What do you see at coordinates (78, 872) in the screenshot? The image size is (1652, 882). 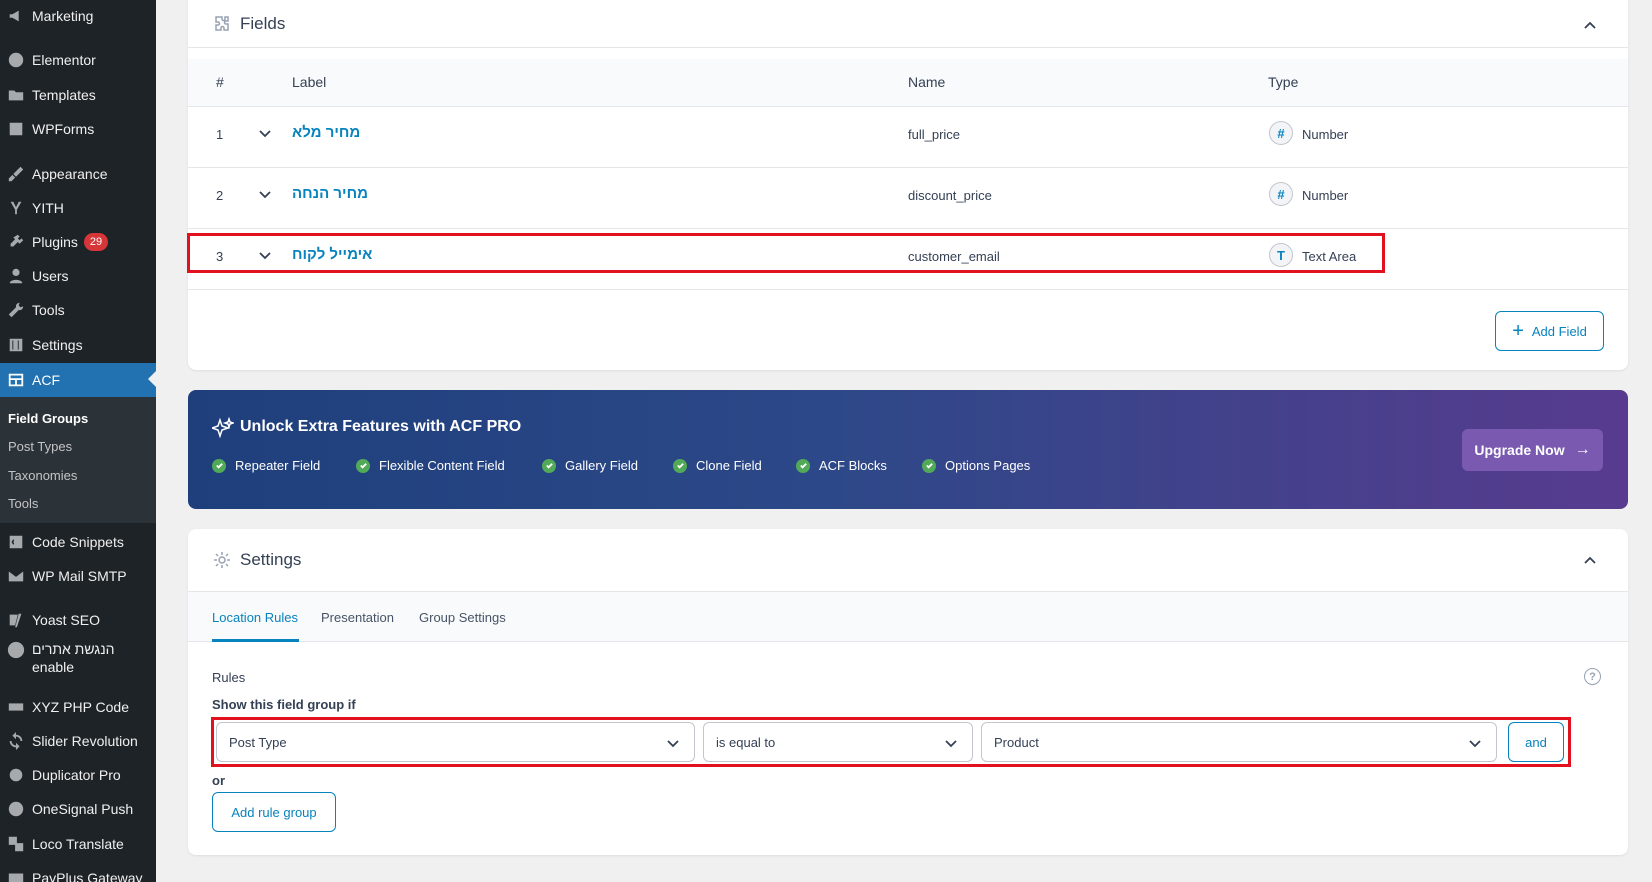 I see `sidebar-item-payplus-gateway: PayPlus Gateway` at bounding box center [78, 872].